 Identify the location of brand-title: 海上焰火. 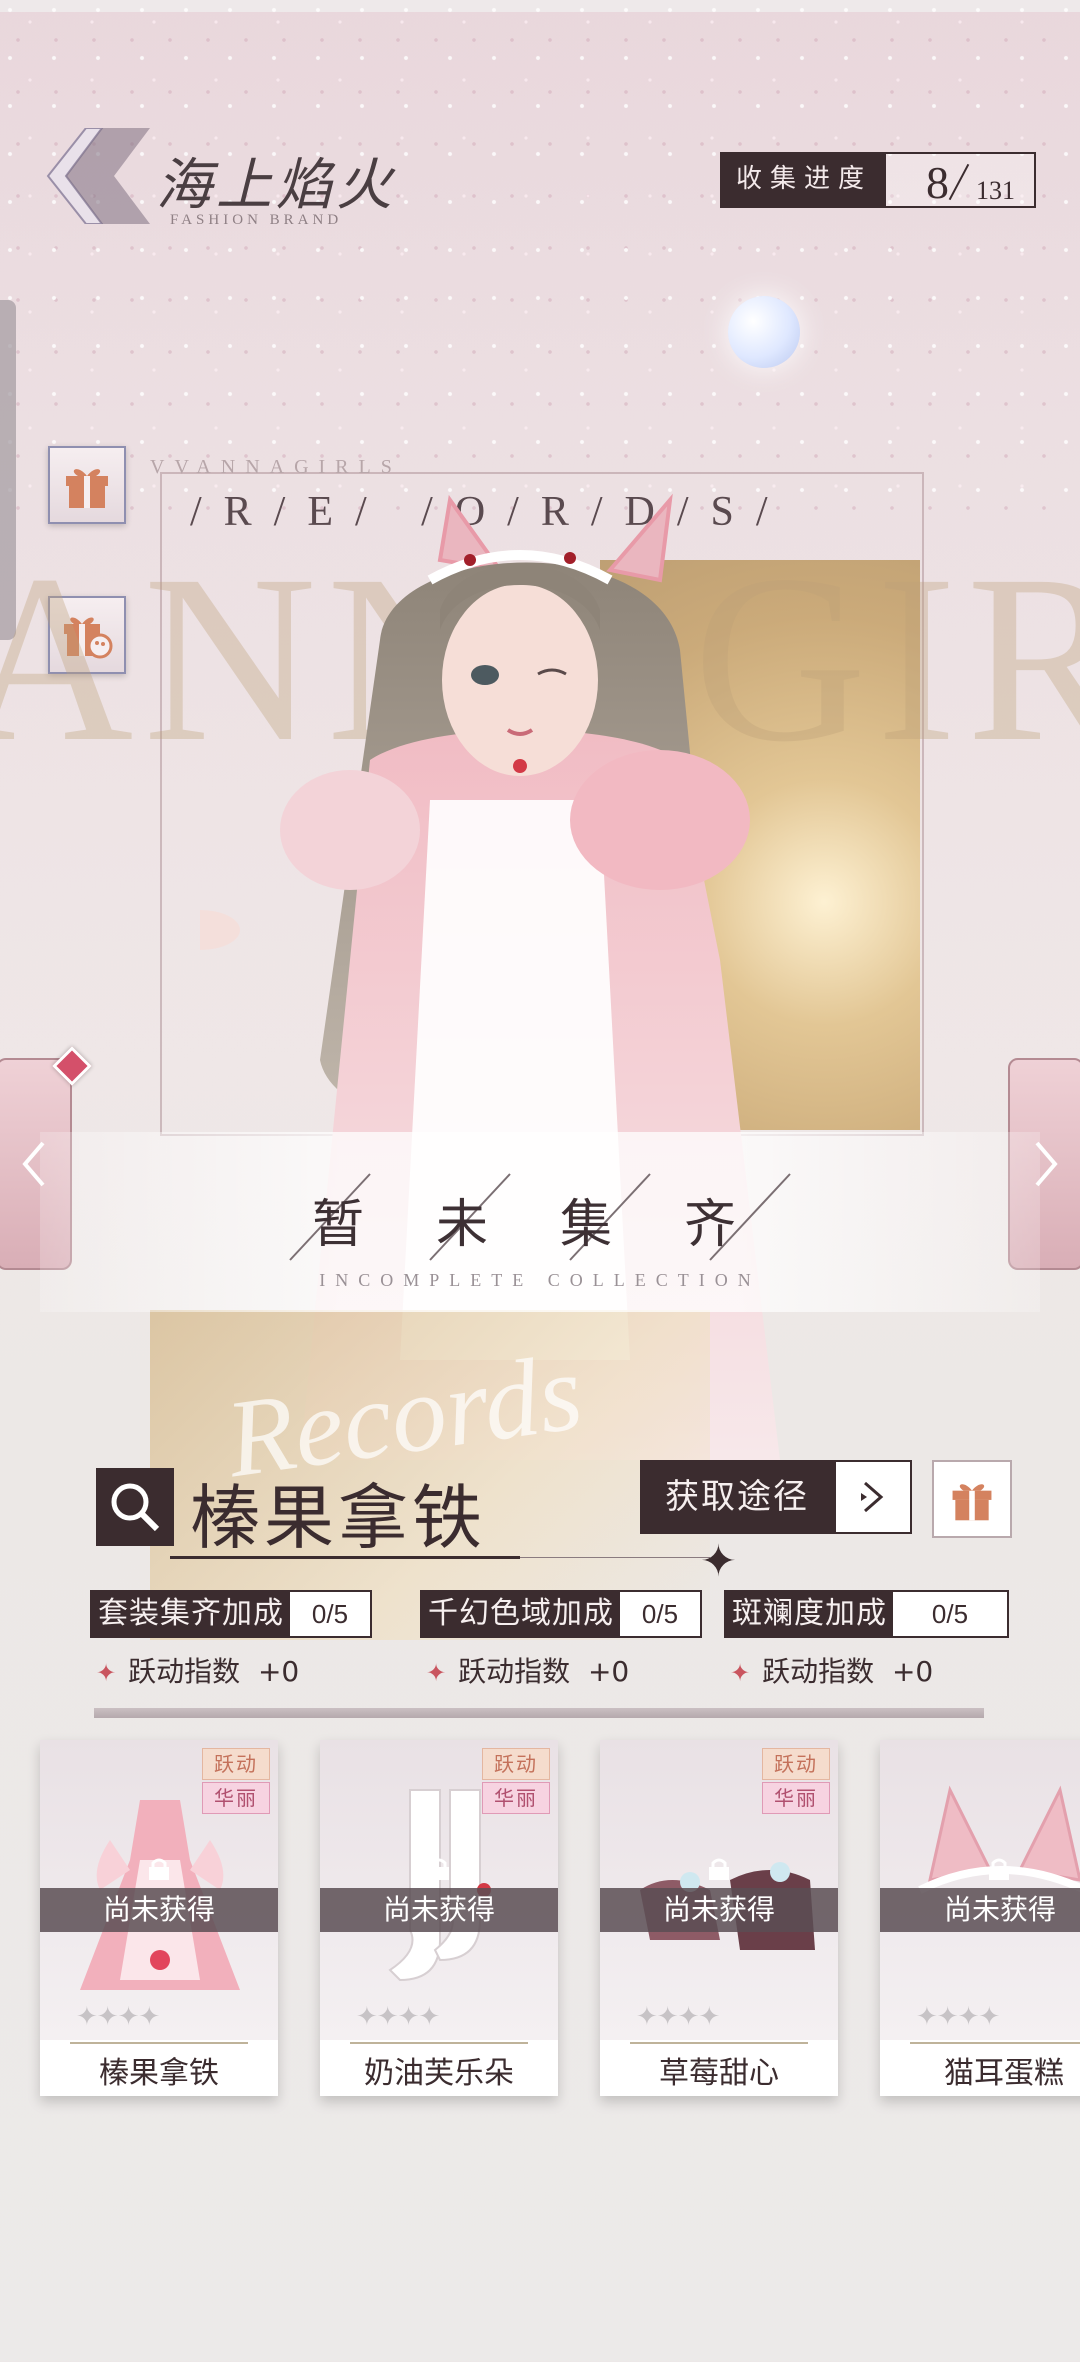
(276, 185).